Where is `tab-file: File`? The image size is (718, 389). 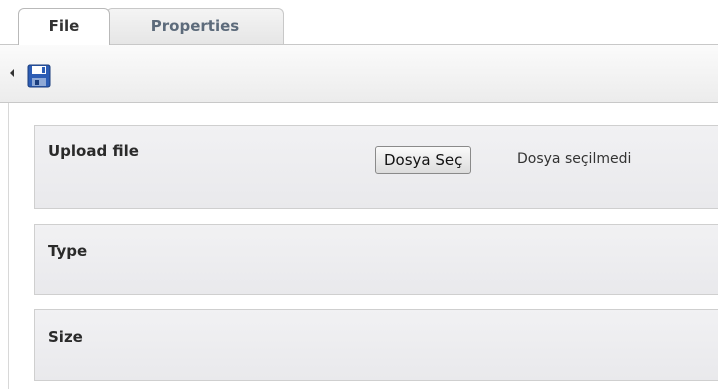 tab-file: File is located at coordinates (64, 26).